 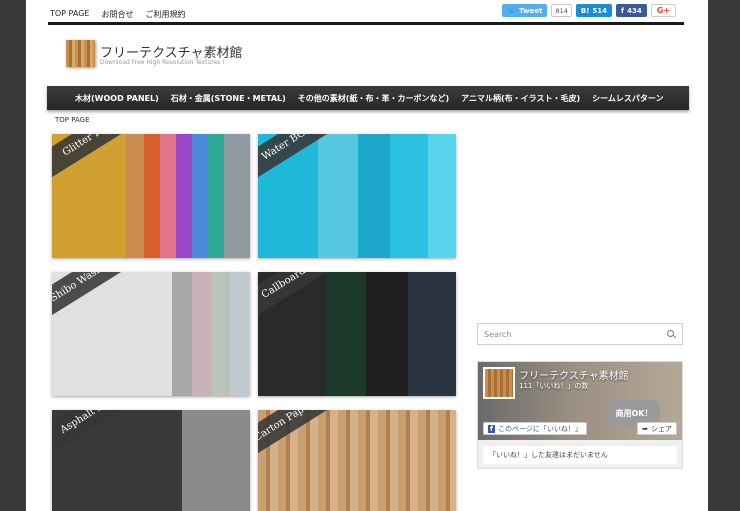 I want to click on facebook-page-avatar, so click(x=499, y=383).